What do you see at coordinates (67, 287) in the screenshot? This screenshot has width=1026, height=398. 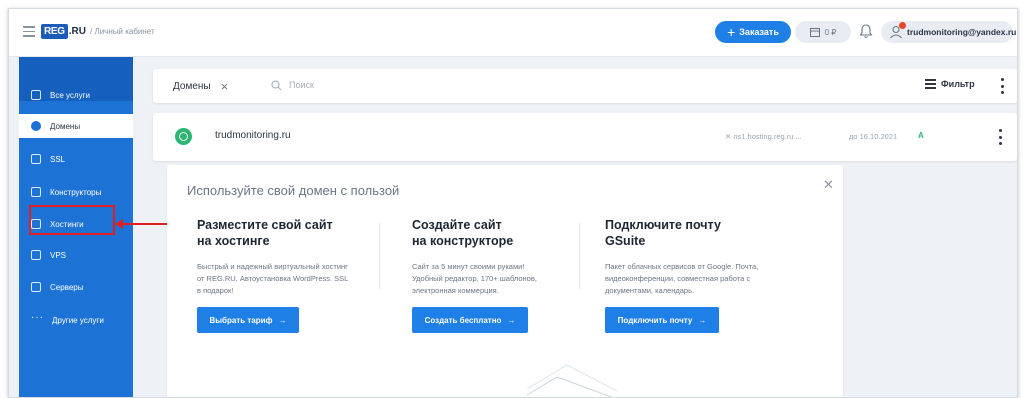 I see `sidebar-item-label: Серверы` at bounding box center [67, 287].